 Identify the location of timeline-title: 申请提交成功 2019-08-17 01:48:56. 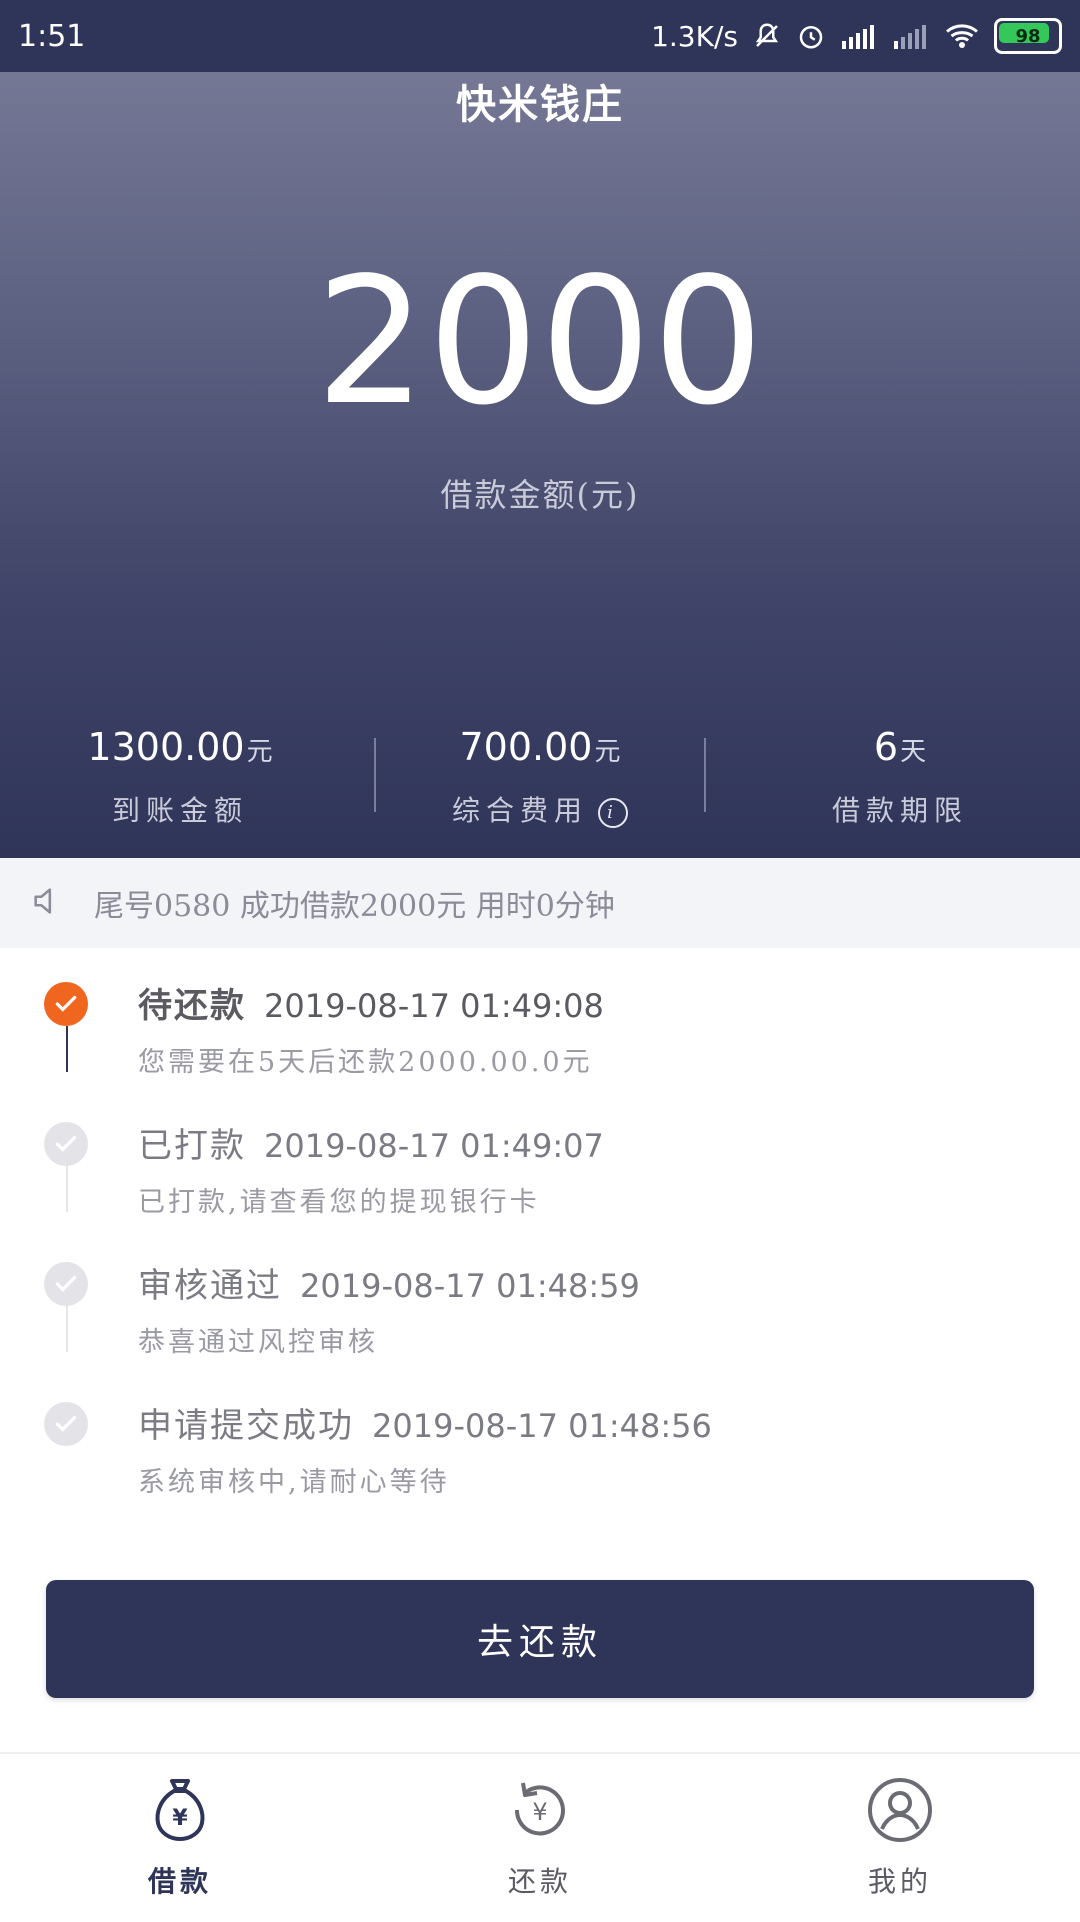
(425, 1426).